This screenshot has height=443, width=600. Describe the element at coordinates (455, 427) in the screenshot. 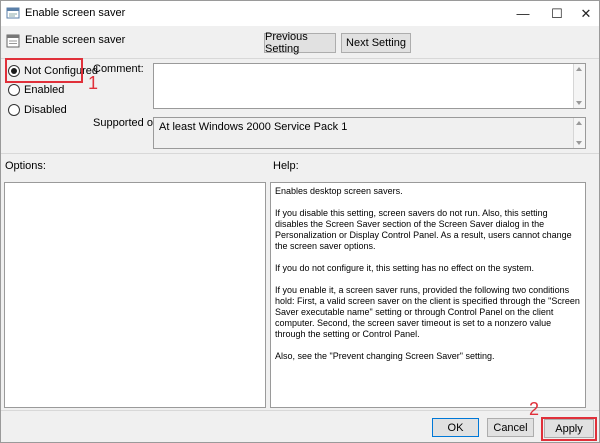

I see `ok-button: OK` at that location.